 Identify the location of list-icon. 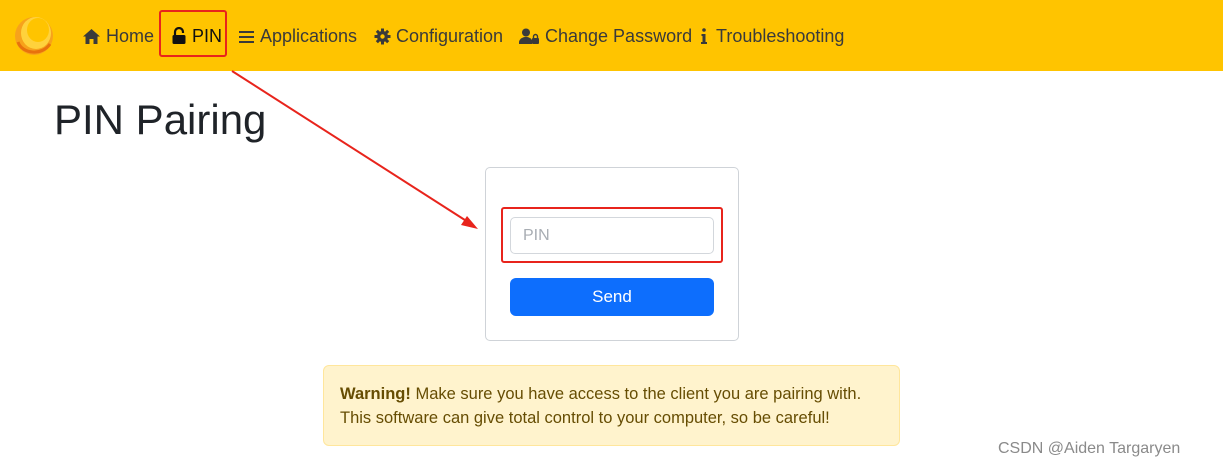
(246, 36).